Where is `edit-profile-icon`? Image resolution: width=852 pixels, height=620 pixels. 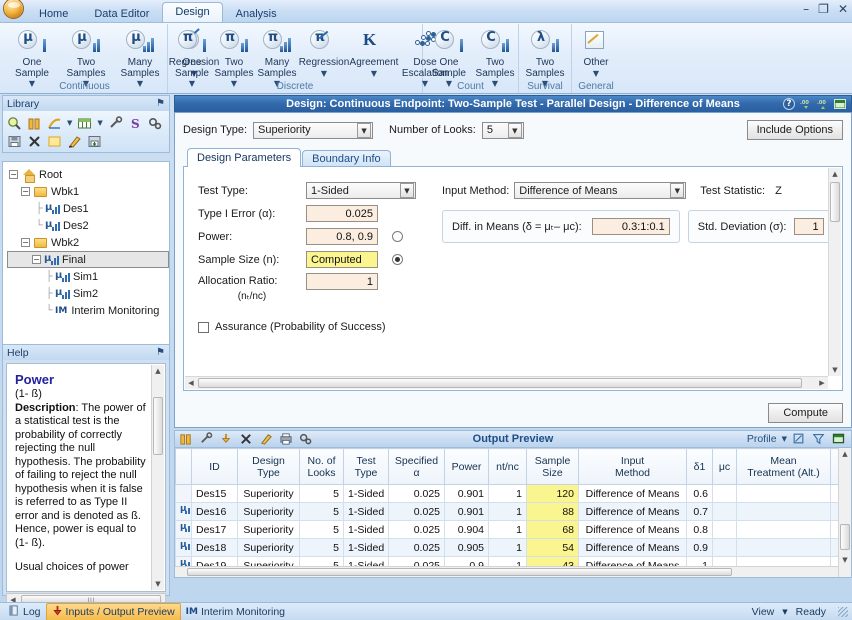
edit-profile-icon is located at coordinates (799, 439).